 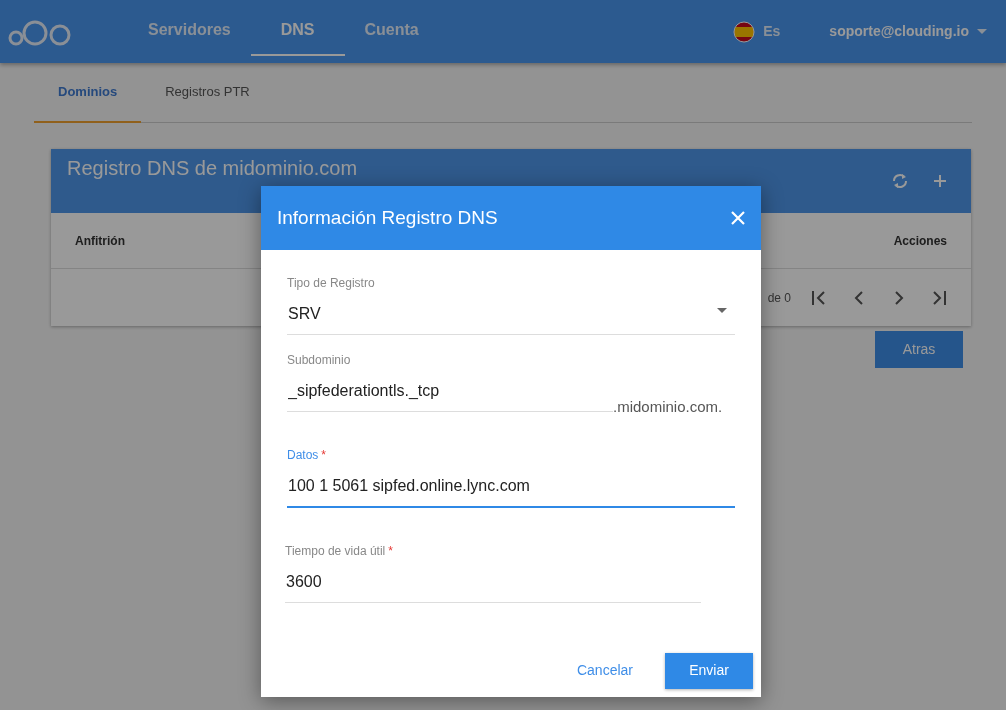 What do you see at coordinates (331, 283) in the screenshot?
I see `field-label: Tipo de Registro` at bounding box center [331, 283].